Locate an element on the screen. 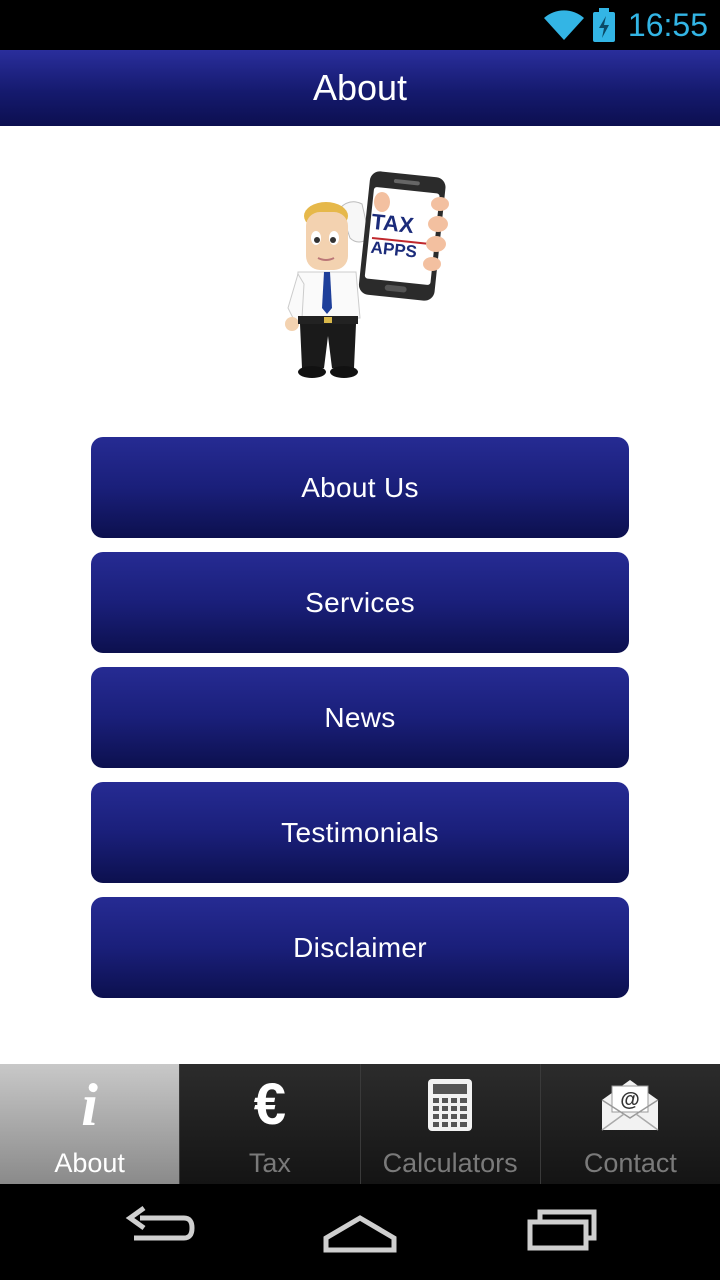  disclaimer-button: Disclaimer is located at coordinates (360, 947).